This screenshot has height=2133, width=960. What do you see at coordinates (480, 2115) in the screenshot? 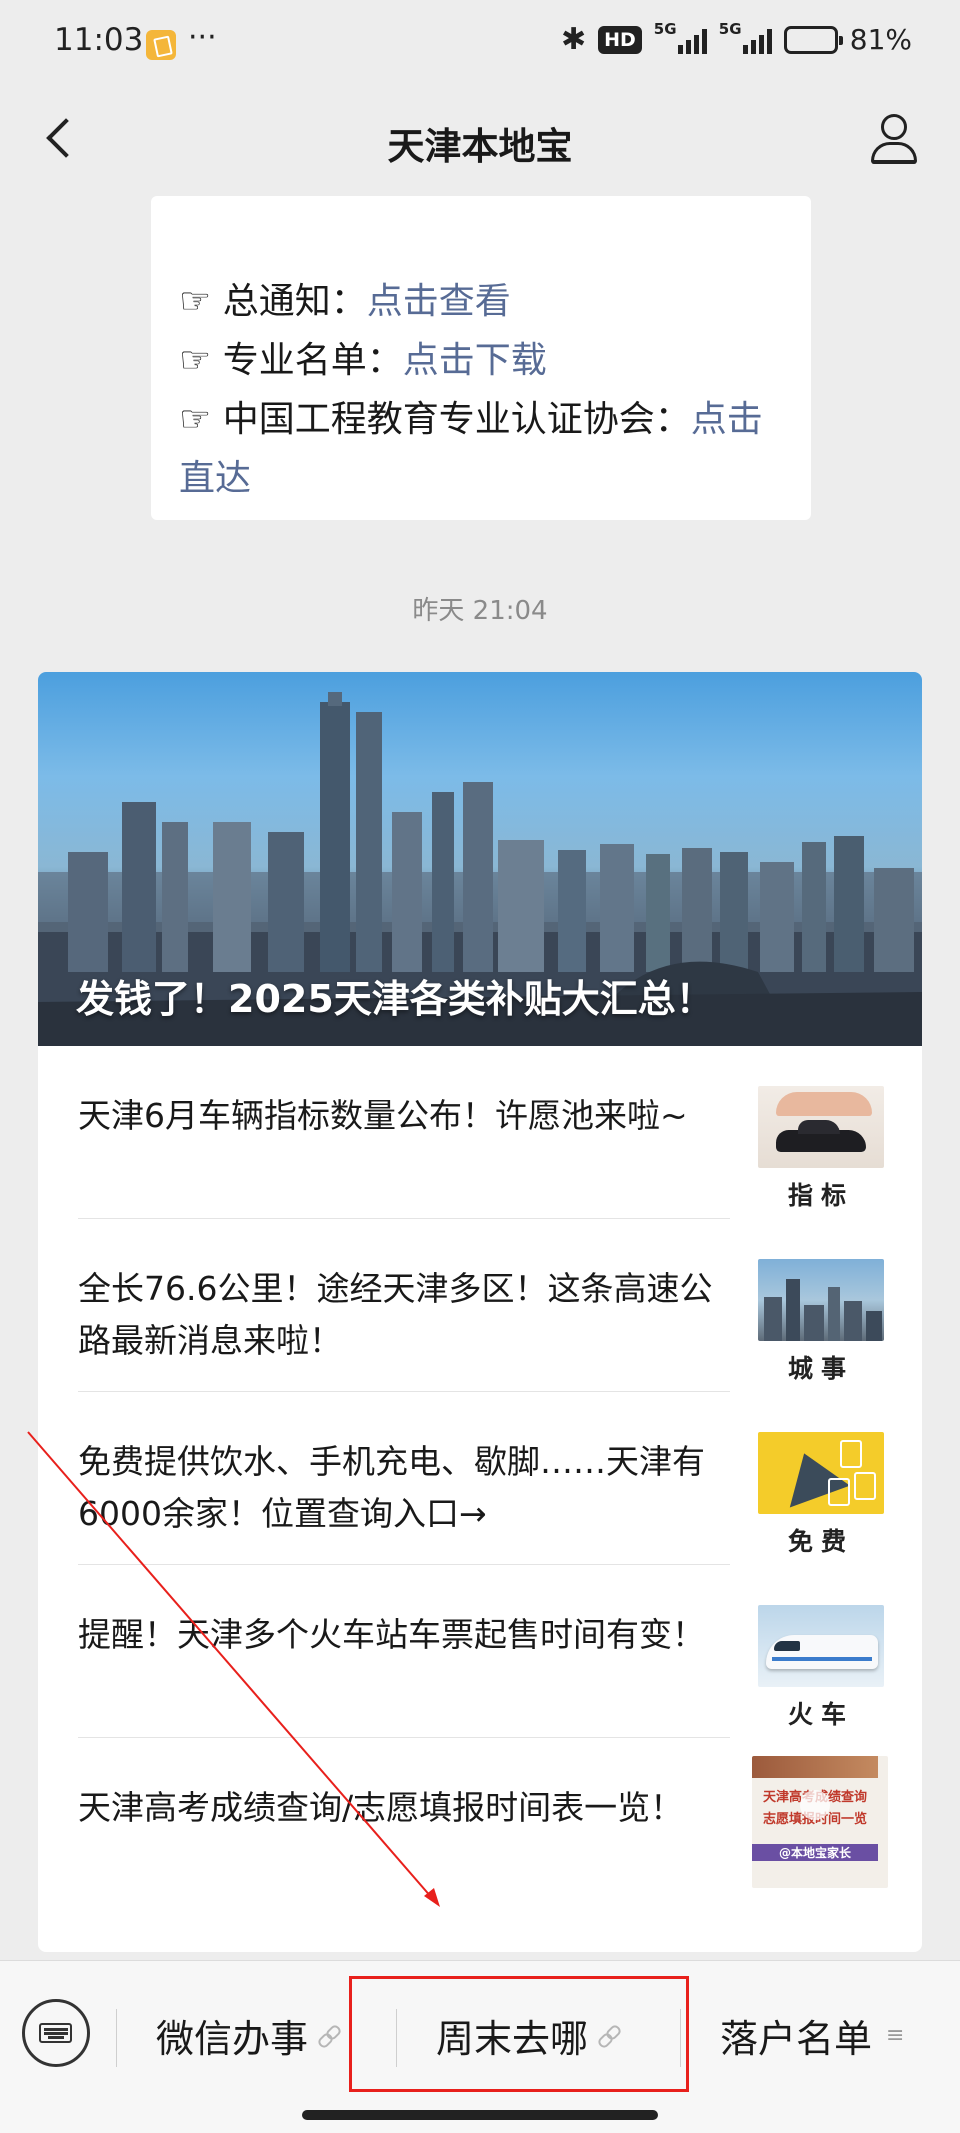
I see `home-indicator` at bounding box center [480, 2115].